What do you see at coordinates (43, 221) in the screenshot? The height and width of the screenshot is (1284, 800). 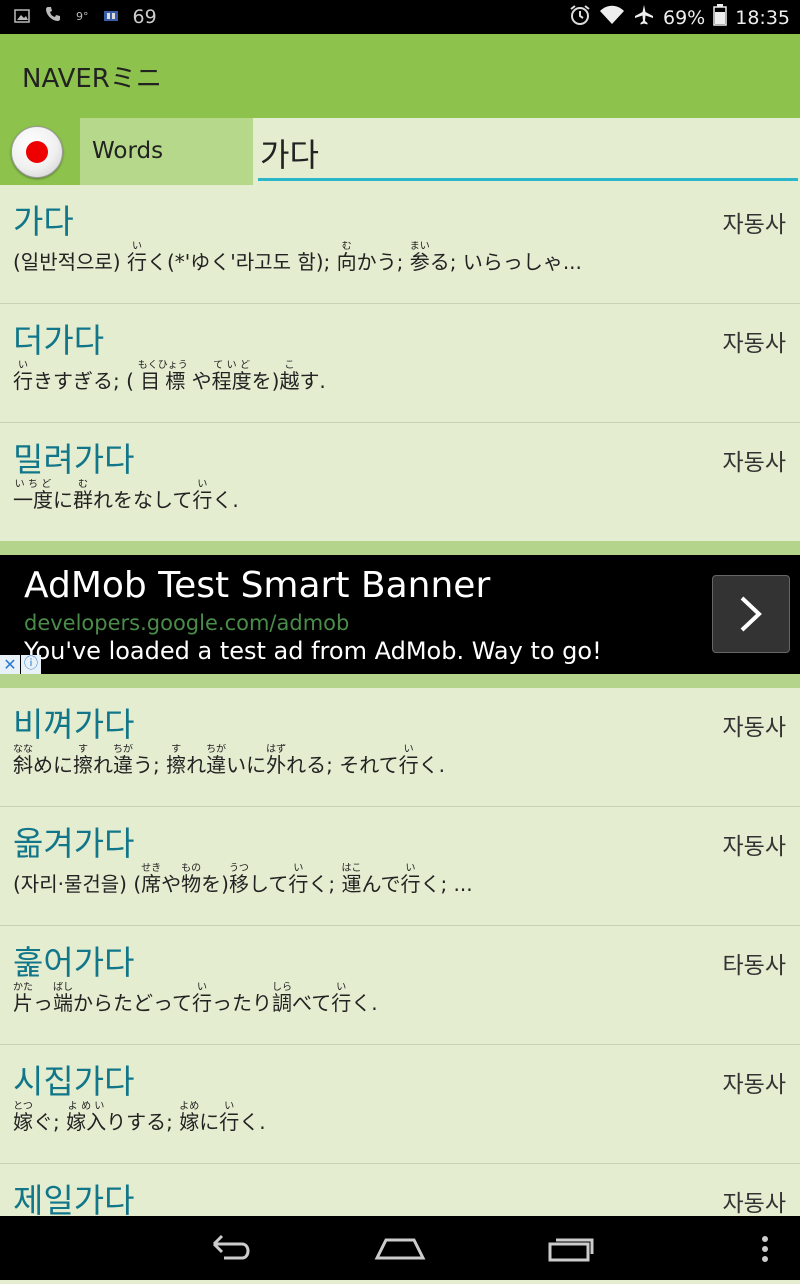 I see `entry-word: 가다` at bounding box center [43, 221].